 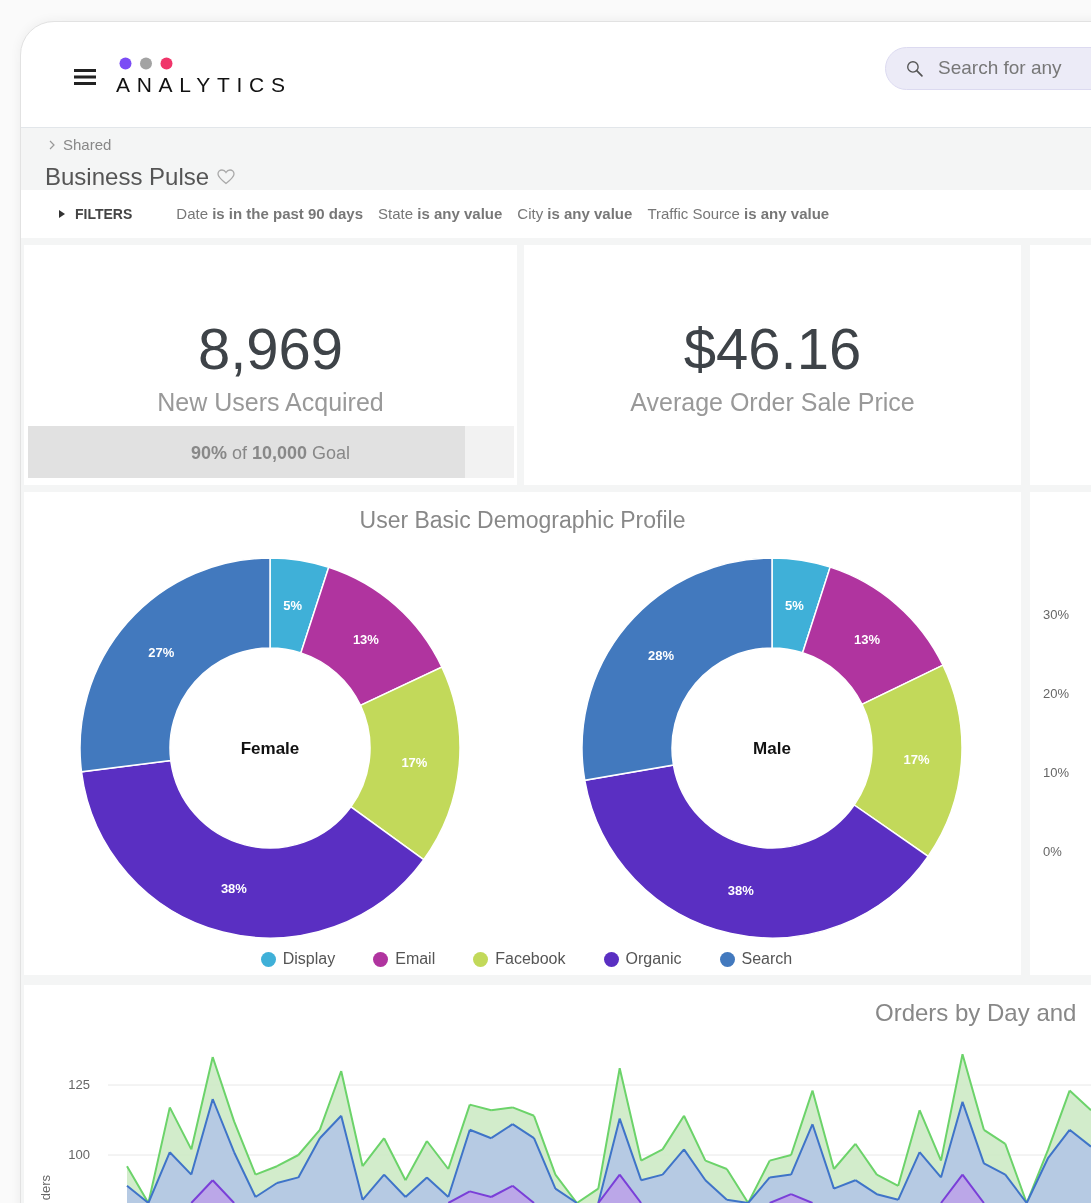 I want to click on axis-label: 10%, so click(x=1057, y=773).